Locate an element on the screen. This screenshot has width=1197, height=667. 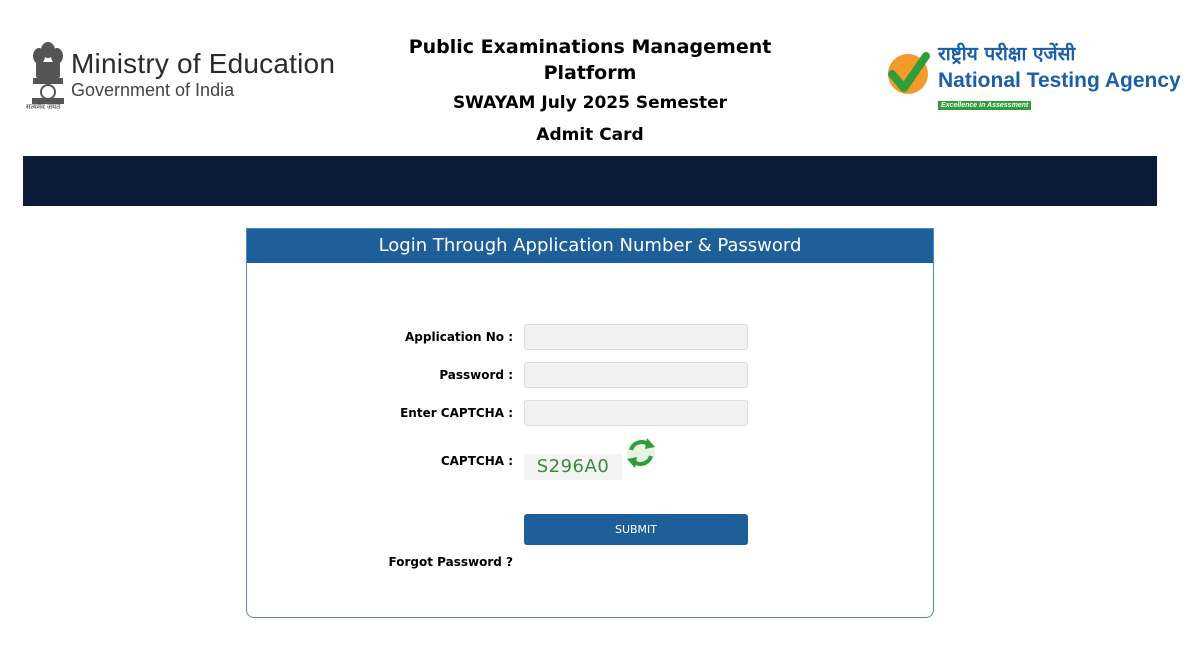
nta-check-icon is located at coordinates (909, 73).